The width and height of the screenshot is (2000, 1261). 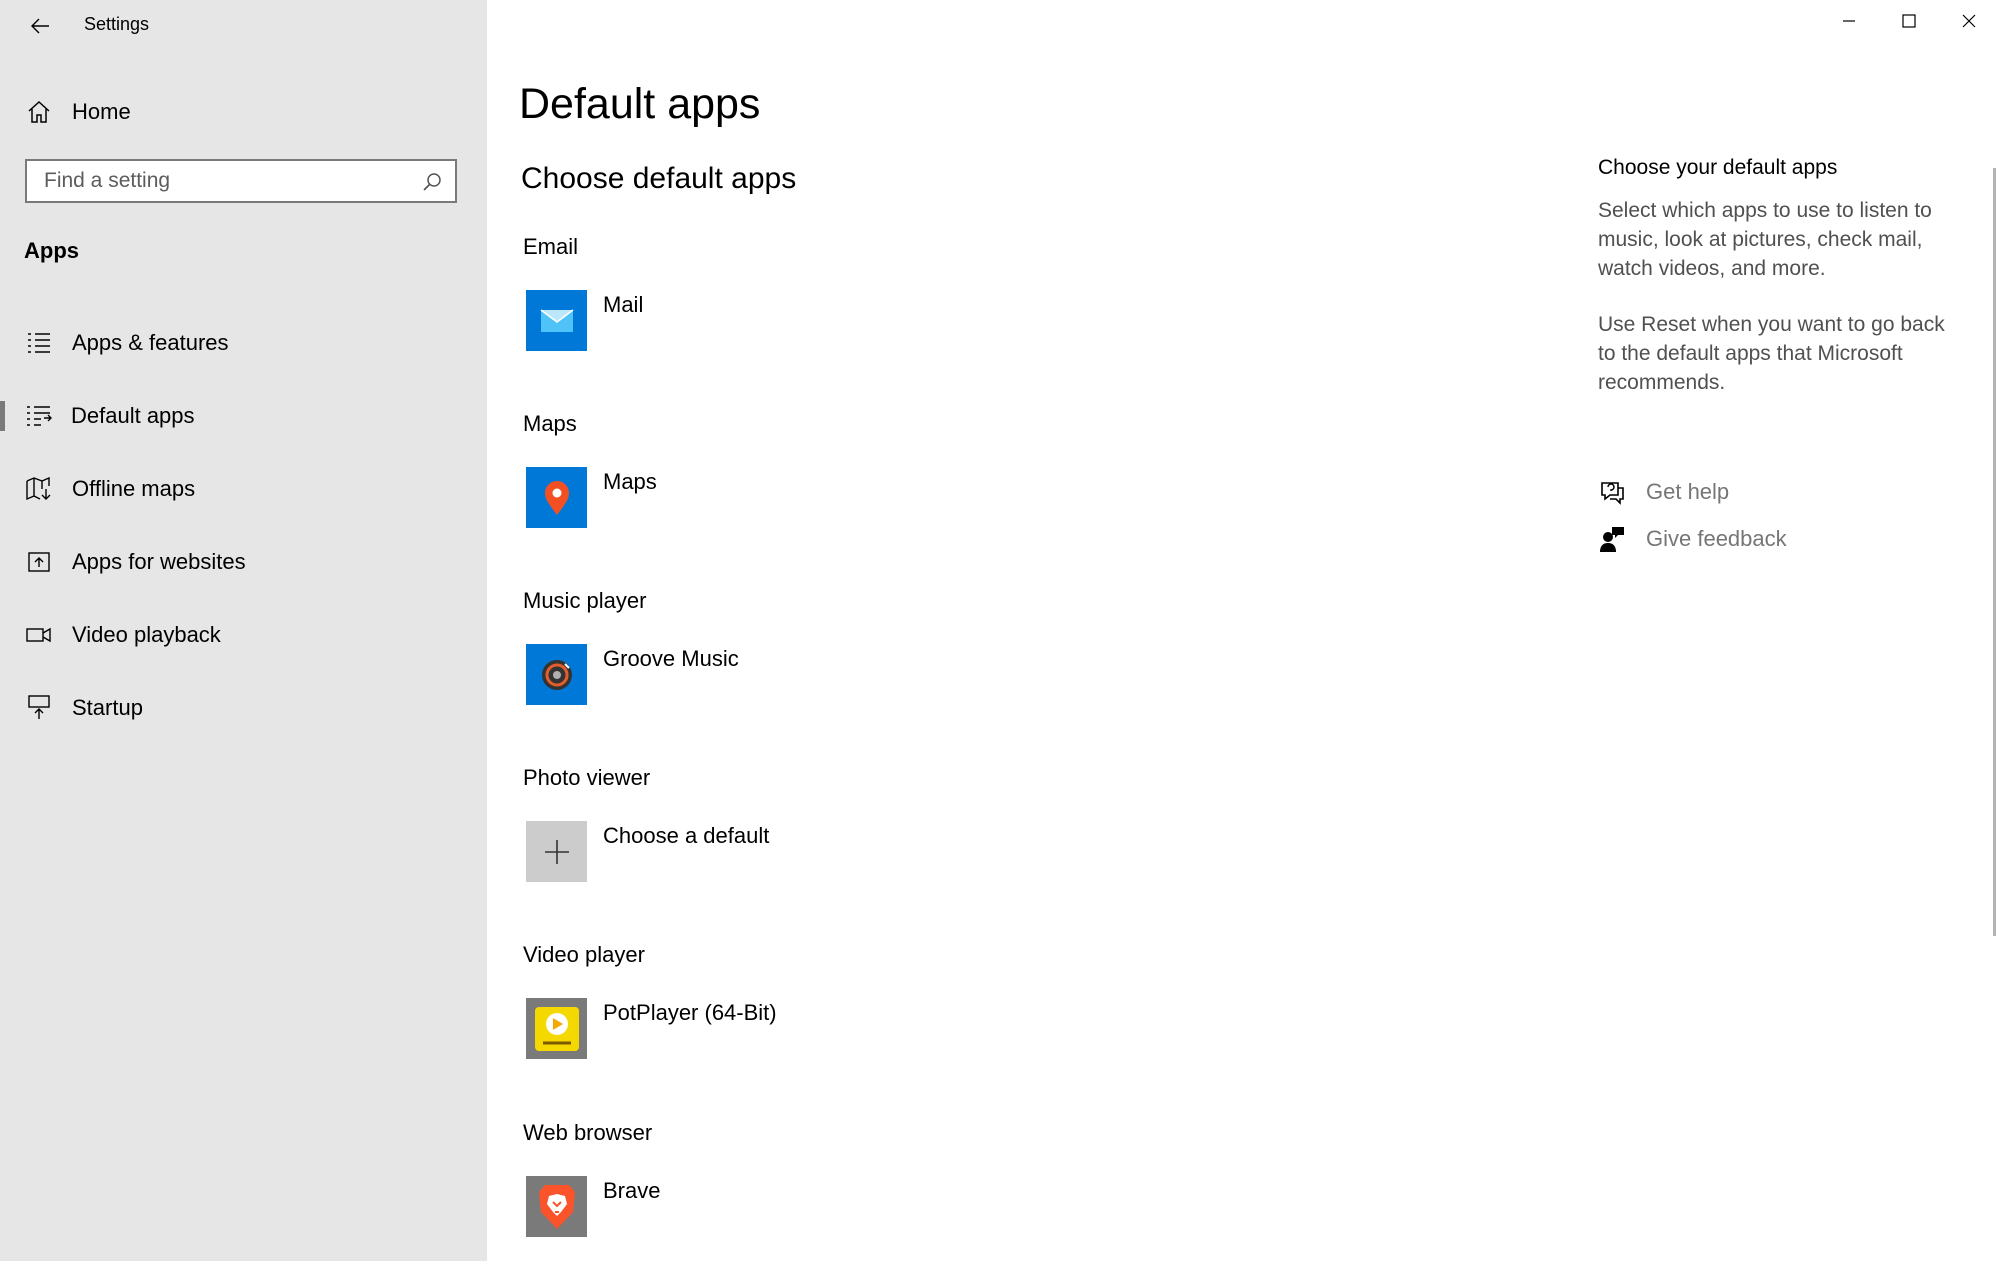 What do you see at coordinates (556, 1028) in the screenshot?
I see `potplayer-icon` at bounding box center [556, 1028].